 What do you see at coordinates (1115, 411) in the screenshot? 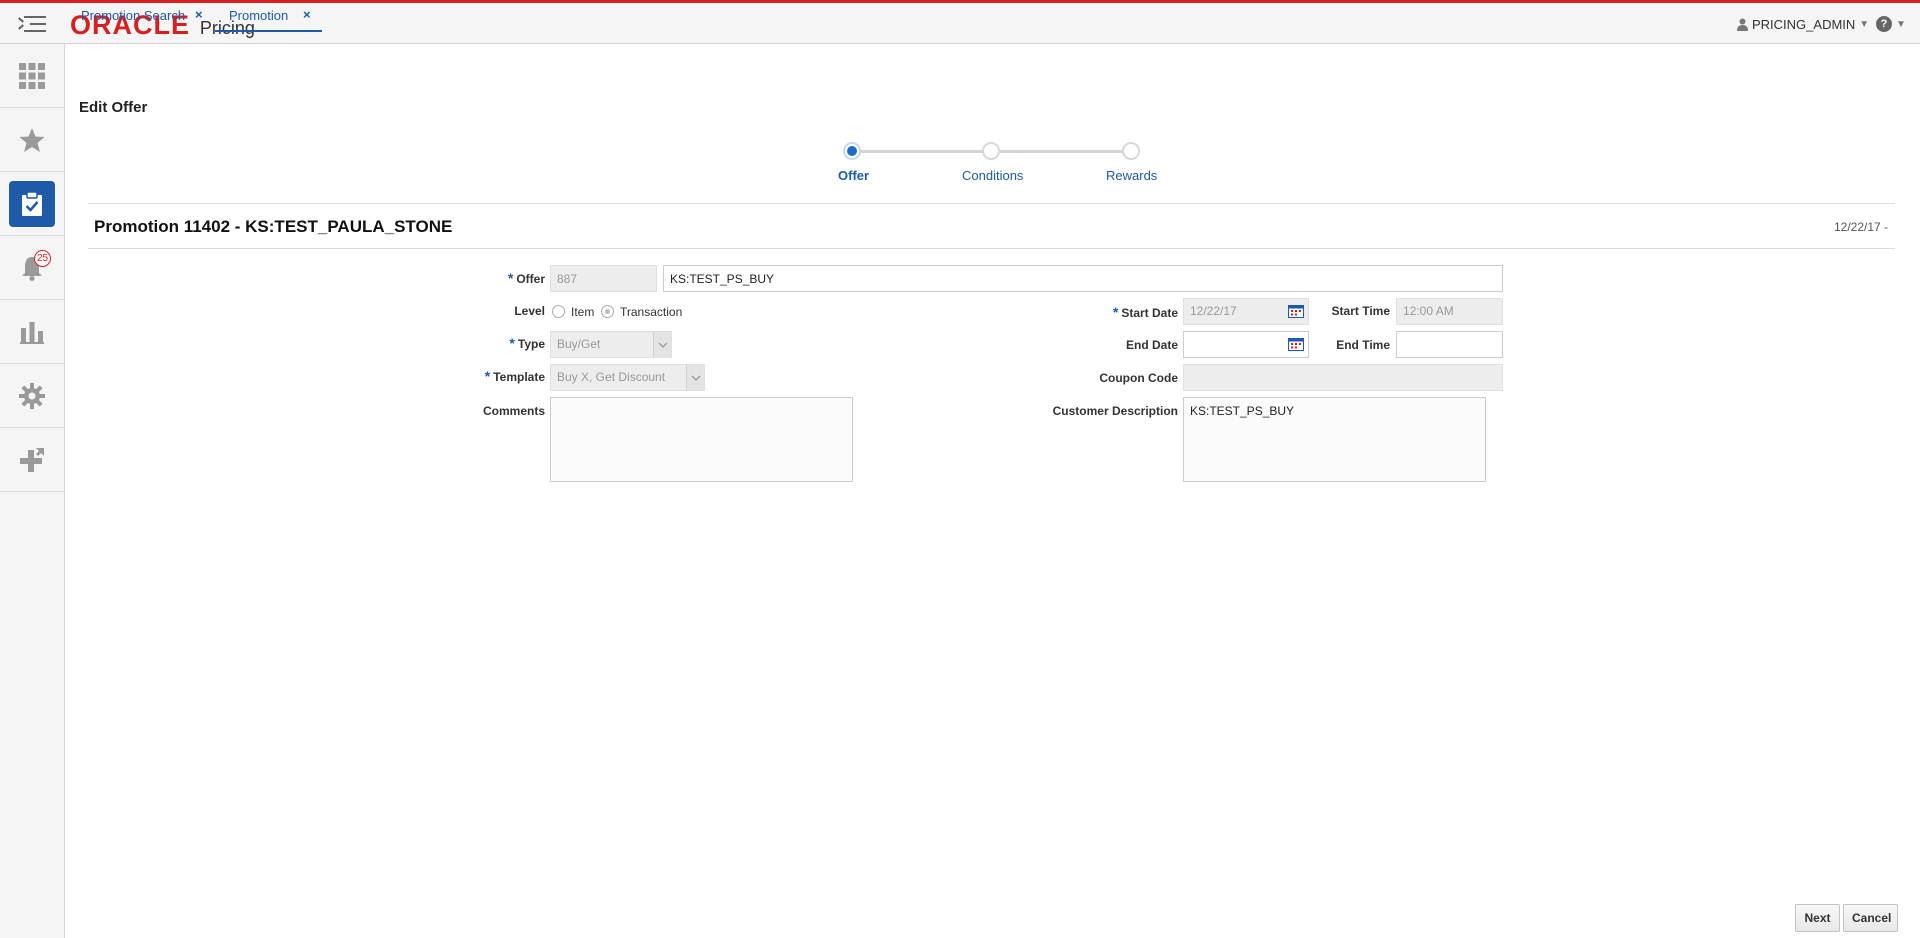
I see `customer-description-label: Customer Description` at bounding box center [1115, 411].